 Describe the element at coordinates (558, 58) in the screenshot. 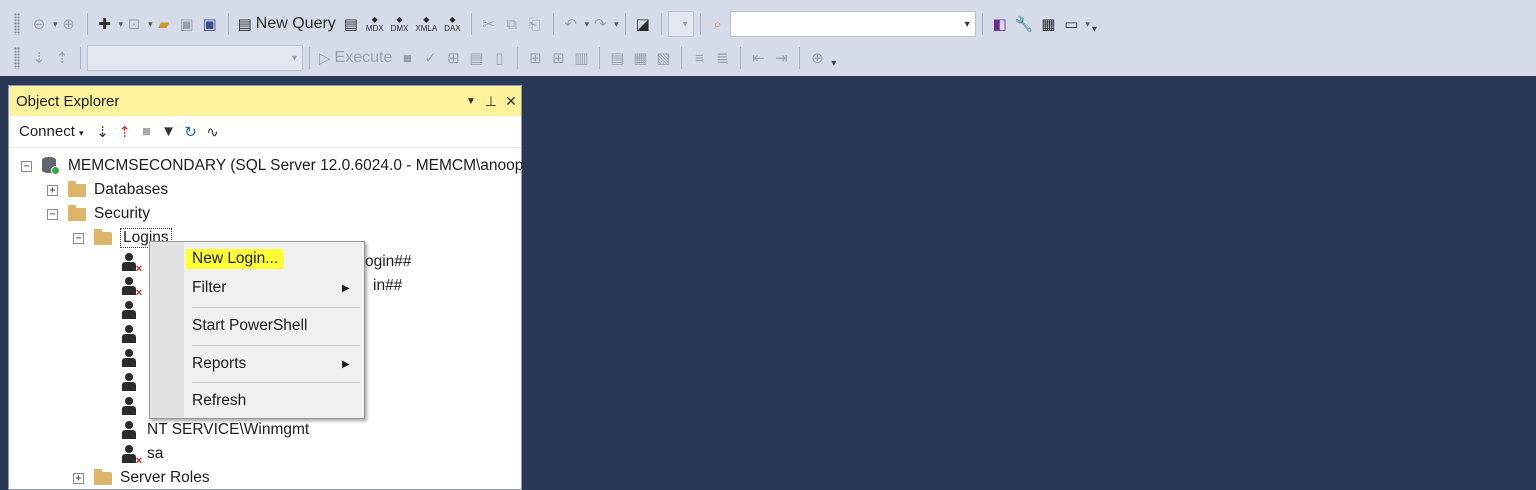

I see `include-plan-icon: ⊞` at that location.